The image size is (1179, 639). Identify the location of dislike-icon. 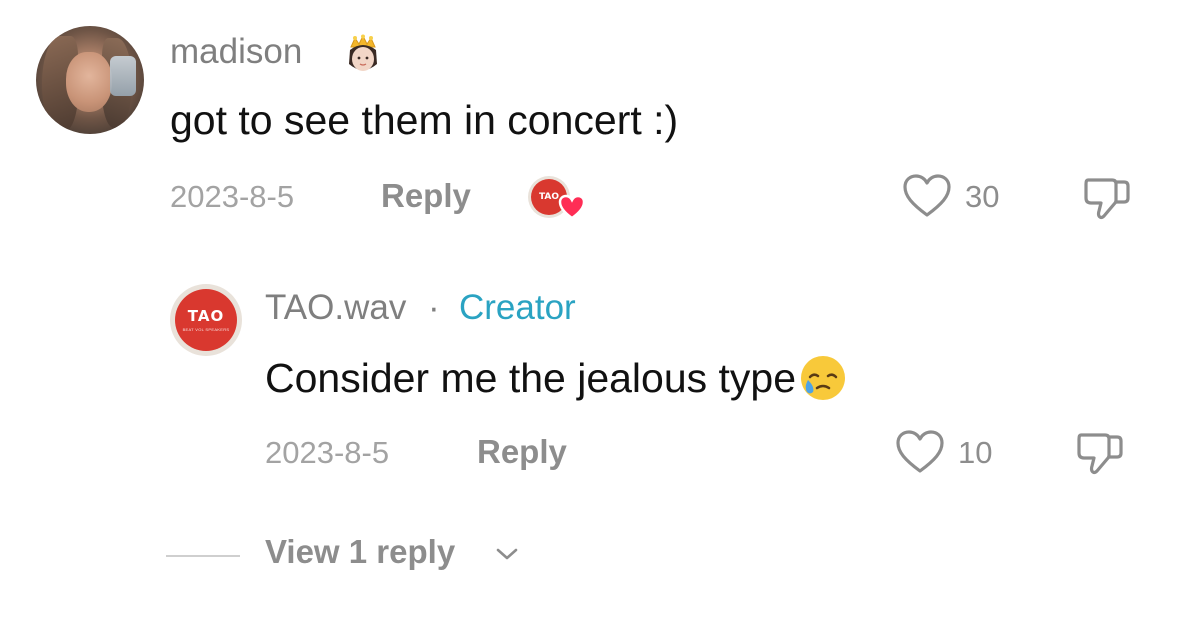
(1107, 199).